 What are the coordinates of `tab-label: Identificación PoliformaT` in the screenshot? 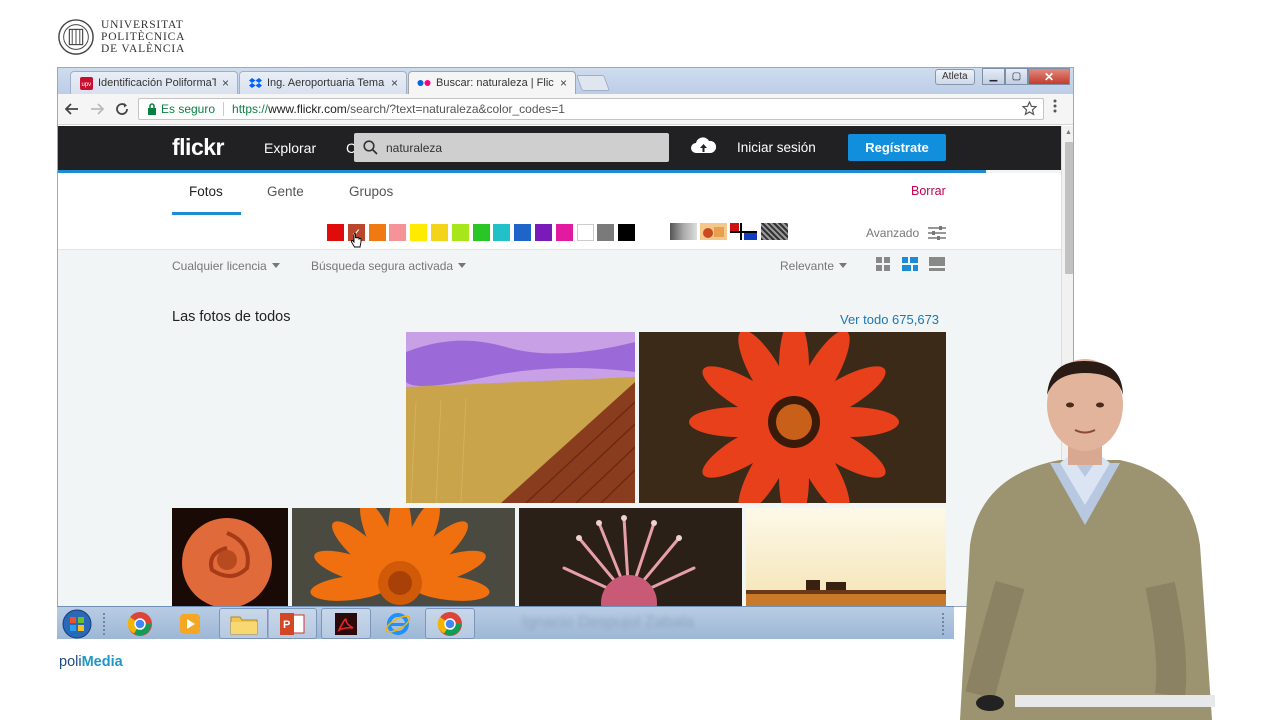 It's located at (157, 83).